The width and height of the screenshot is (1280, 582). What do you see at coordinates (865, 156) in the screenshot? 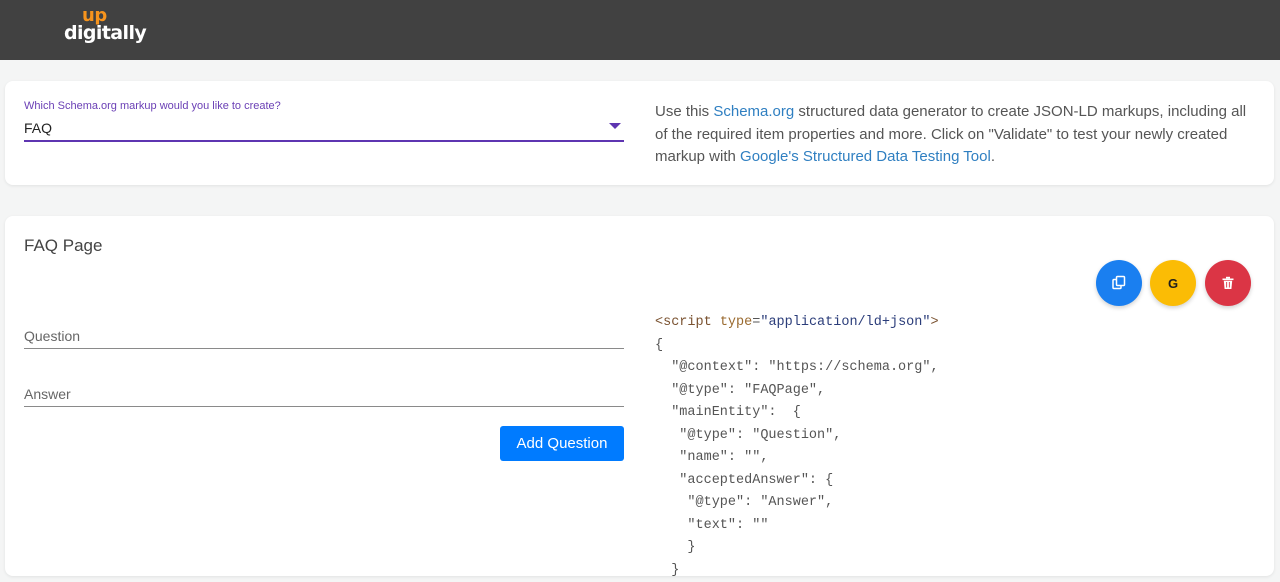
I see `testing-tool-link: Google's Structured Data Testing Tool` at bounding box center [865, 156].